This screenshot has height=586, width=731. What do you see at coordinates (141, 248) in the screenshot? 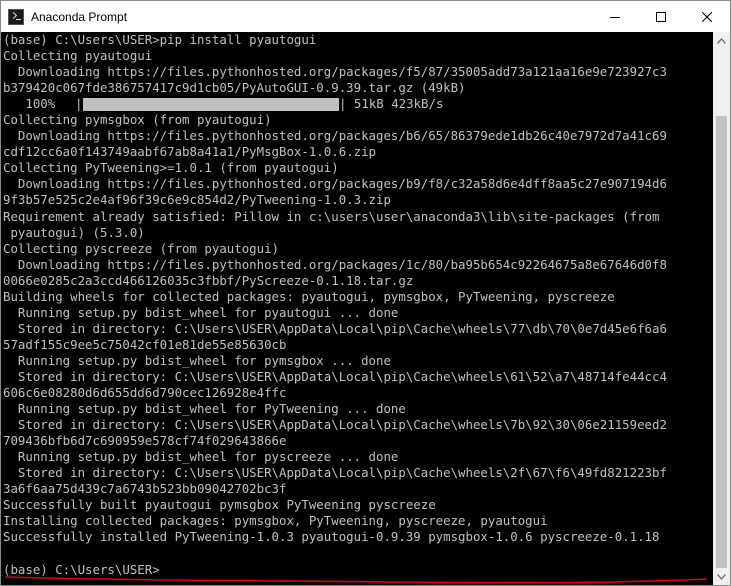
I see `terminal-line: Collecting pyscreeze (from pyautogui)` at bounding box center [141, 248].